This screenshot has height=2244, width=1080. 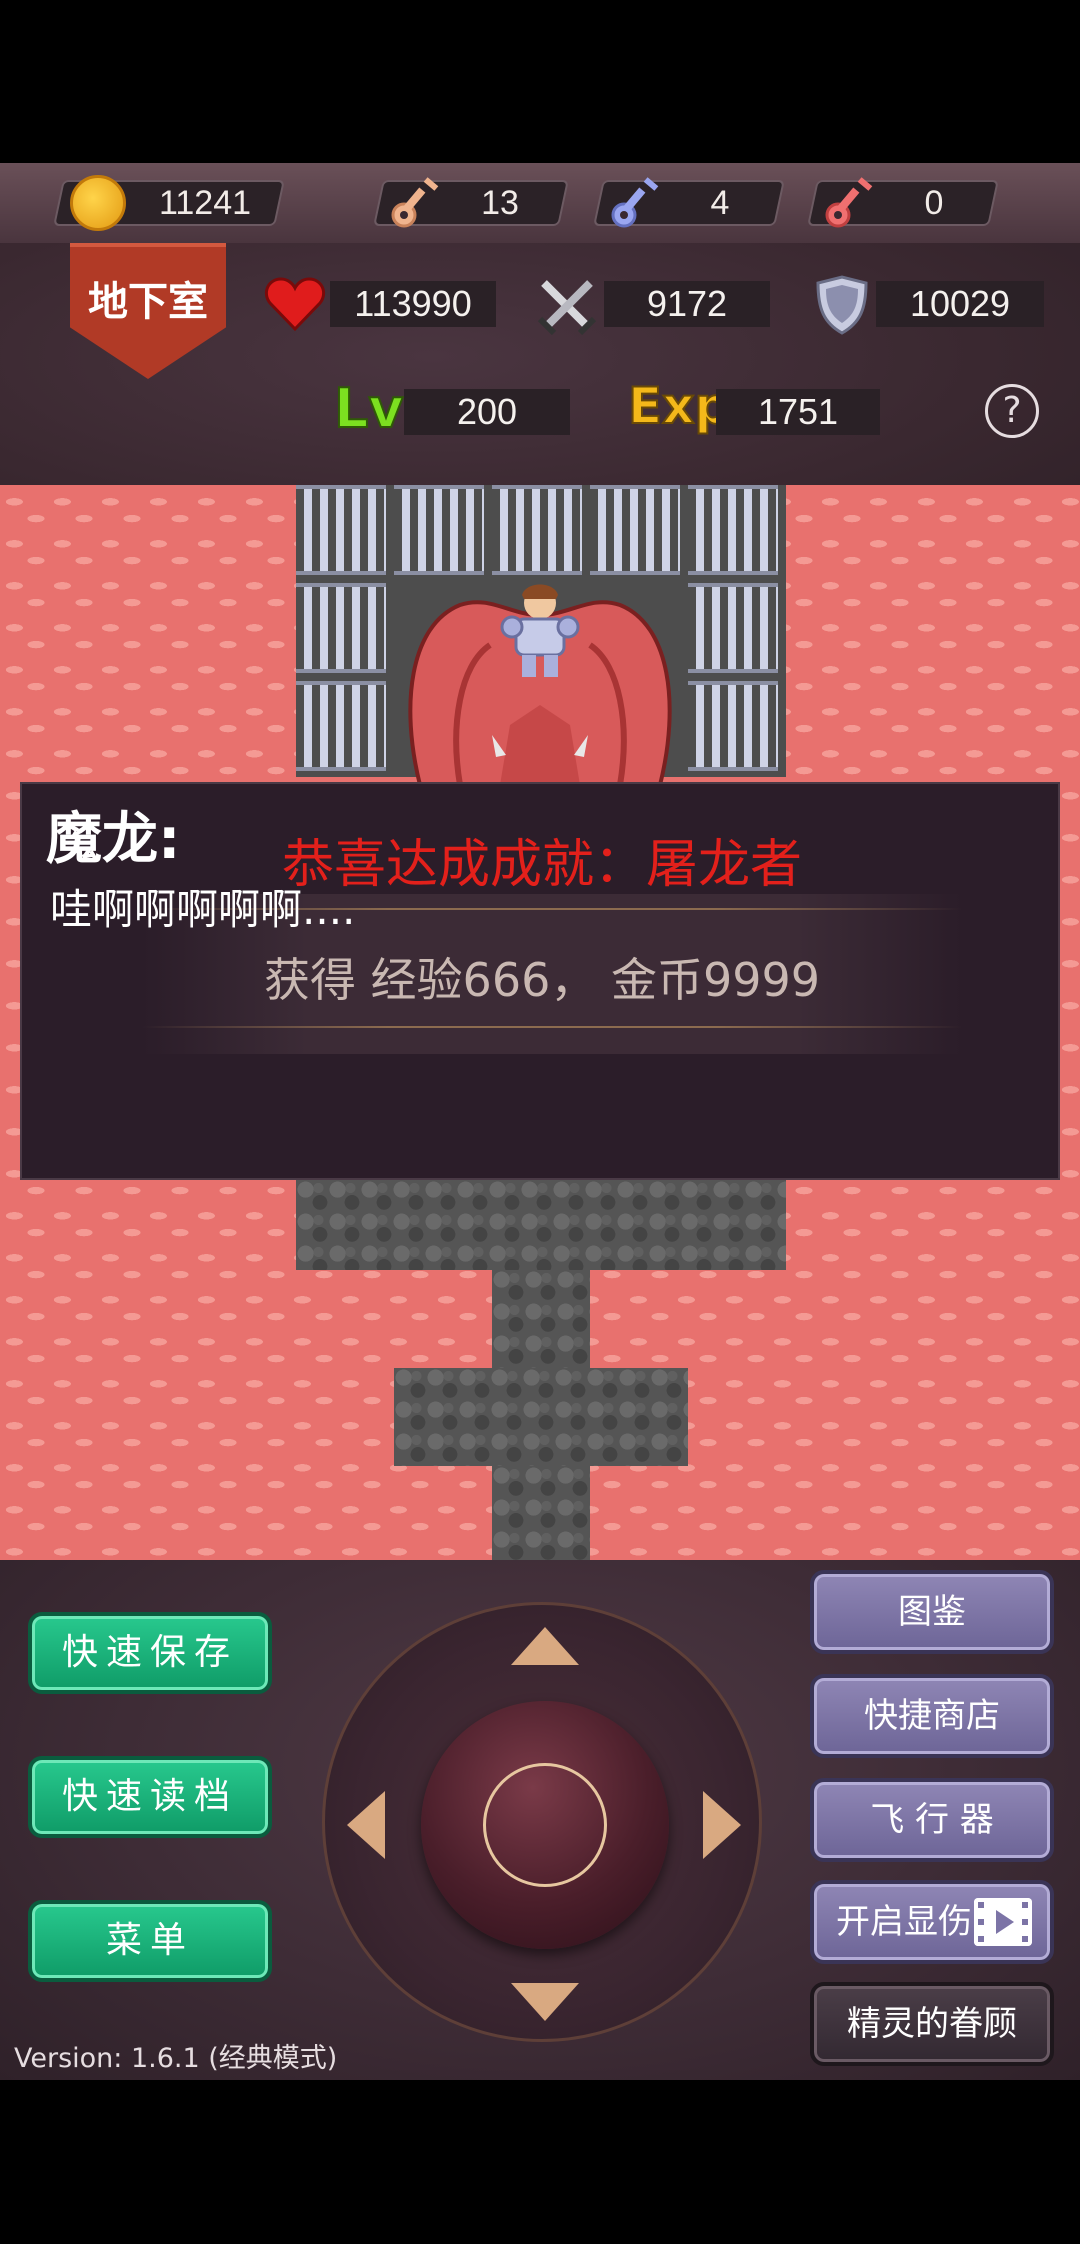 What do you see at coordinates (567, 307) in the screenshot?
I see `crossed-swords-icon` at bounding box center [567, 307].